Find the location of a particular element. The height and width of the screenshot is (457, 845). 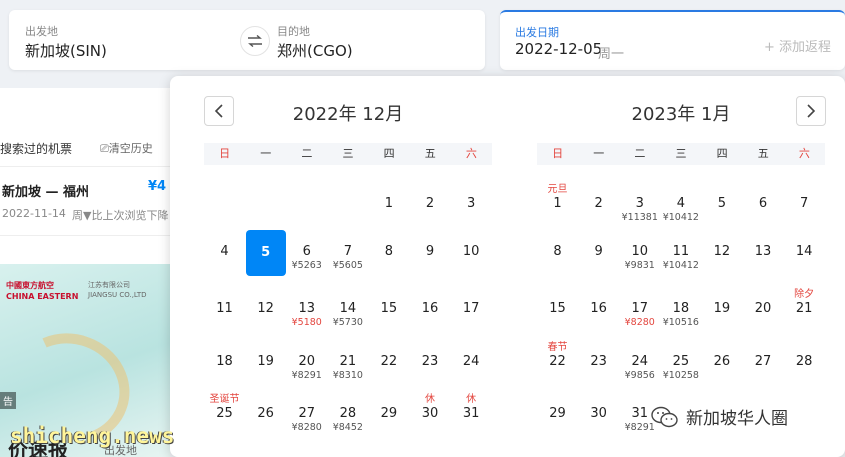

history-price: ¥4 is located at coordinates (157, 186).